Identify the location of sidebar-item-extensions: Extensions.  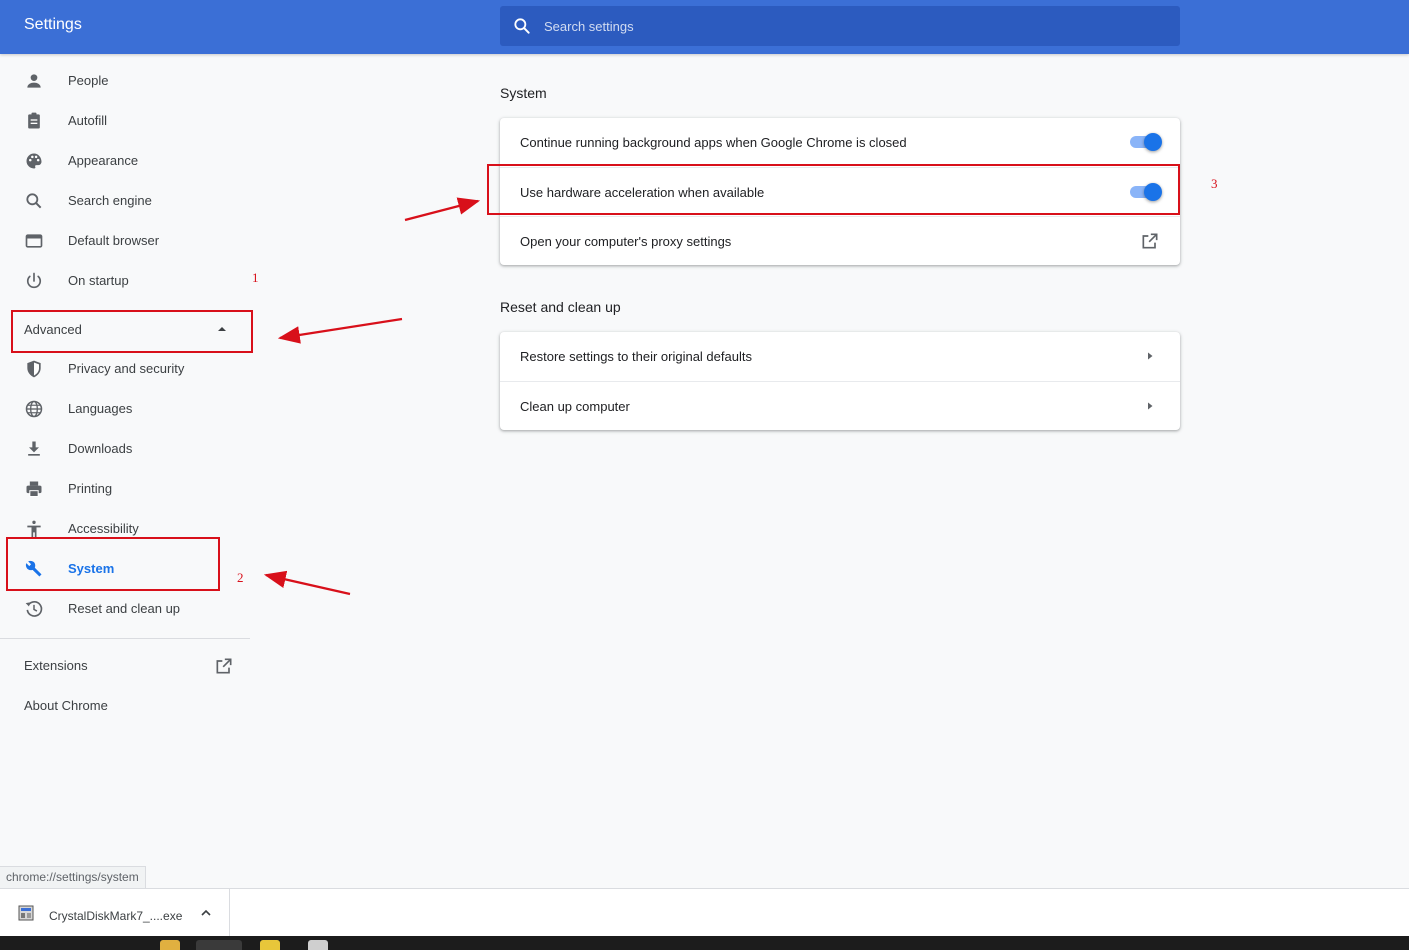
(125, 666).